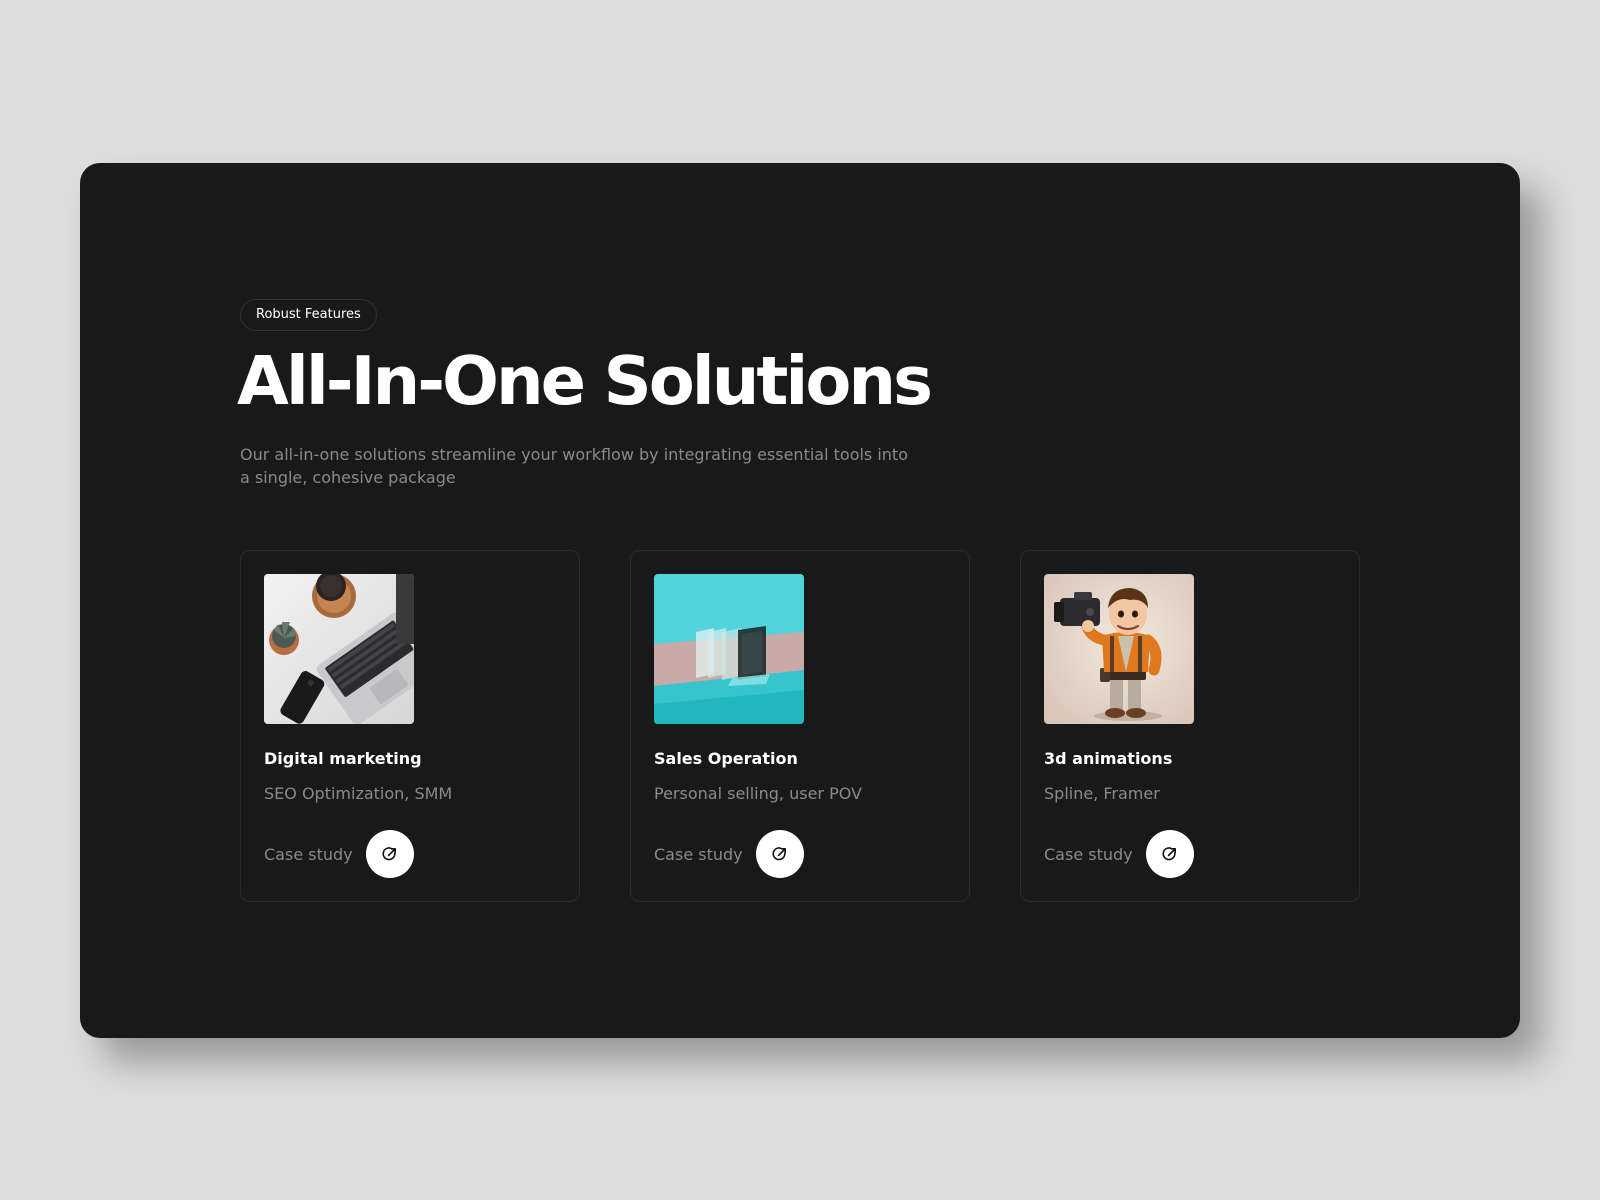 The image size is (1600, 1200). I want to click on card-image-glass-panels, so click(729, 649).